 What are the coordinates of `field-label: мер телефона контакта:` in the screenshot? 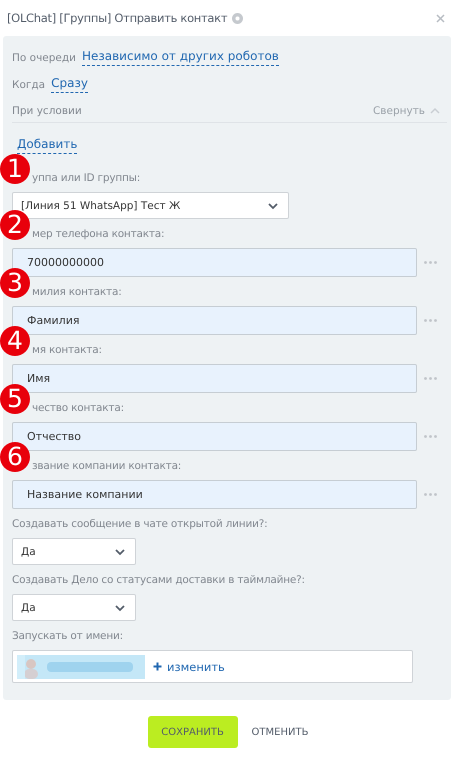 It's located at (98, 234).